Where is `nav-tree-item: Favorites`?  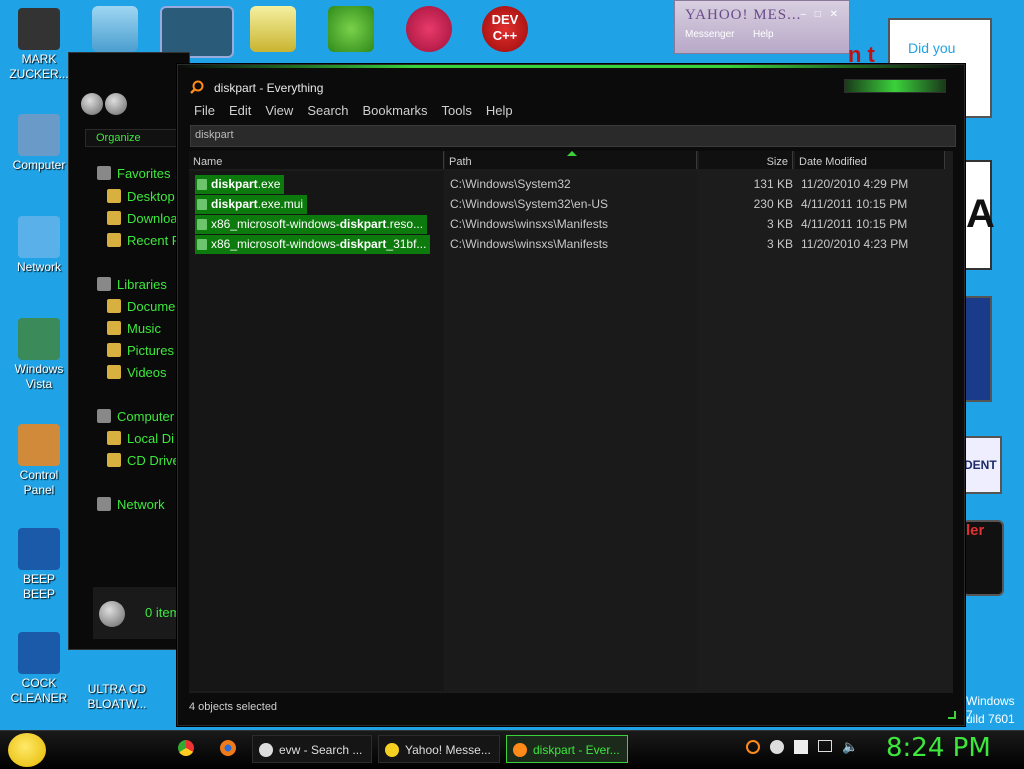
nav-tree-item: Favorites is located at coordinates (133, 173).